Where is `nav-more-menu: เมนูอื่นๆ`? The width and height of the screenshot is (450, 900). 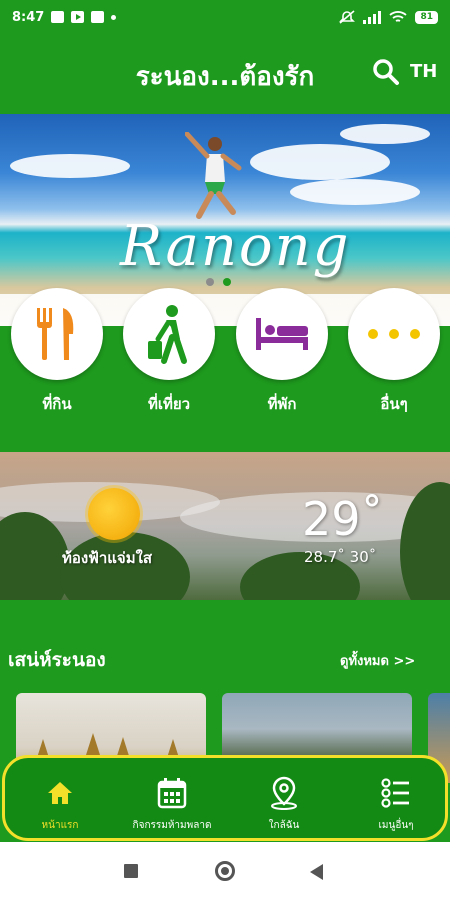
nav-more-menu: เมนูอื่นๆ is located at coordinates (395, 804).